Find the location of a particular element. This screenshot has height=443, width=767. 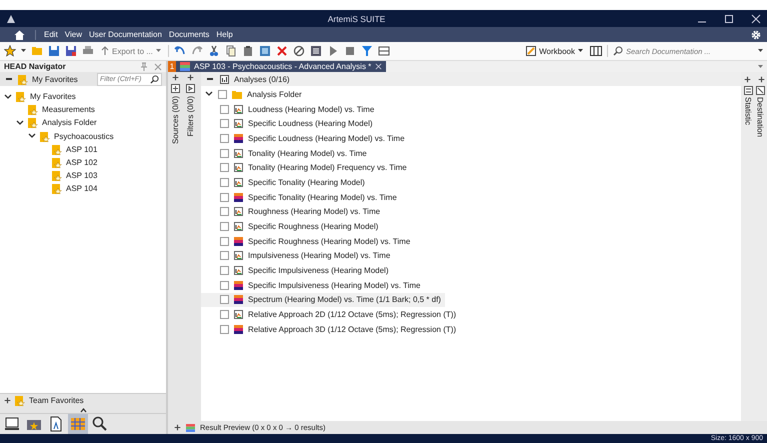

tree-item: Measurements is located at coordinates (68, 109).